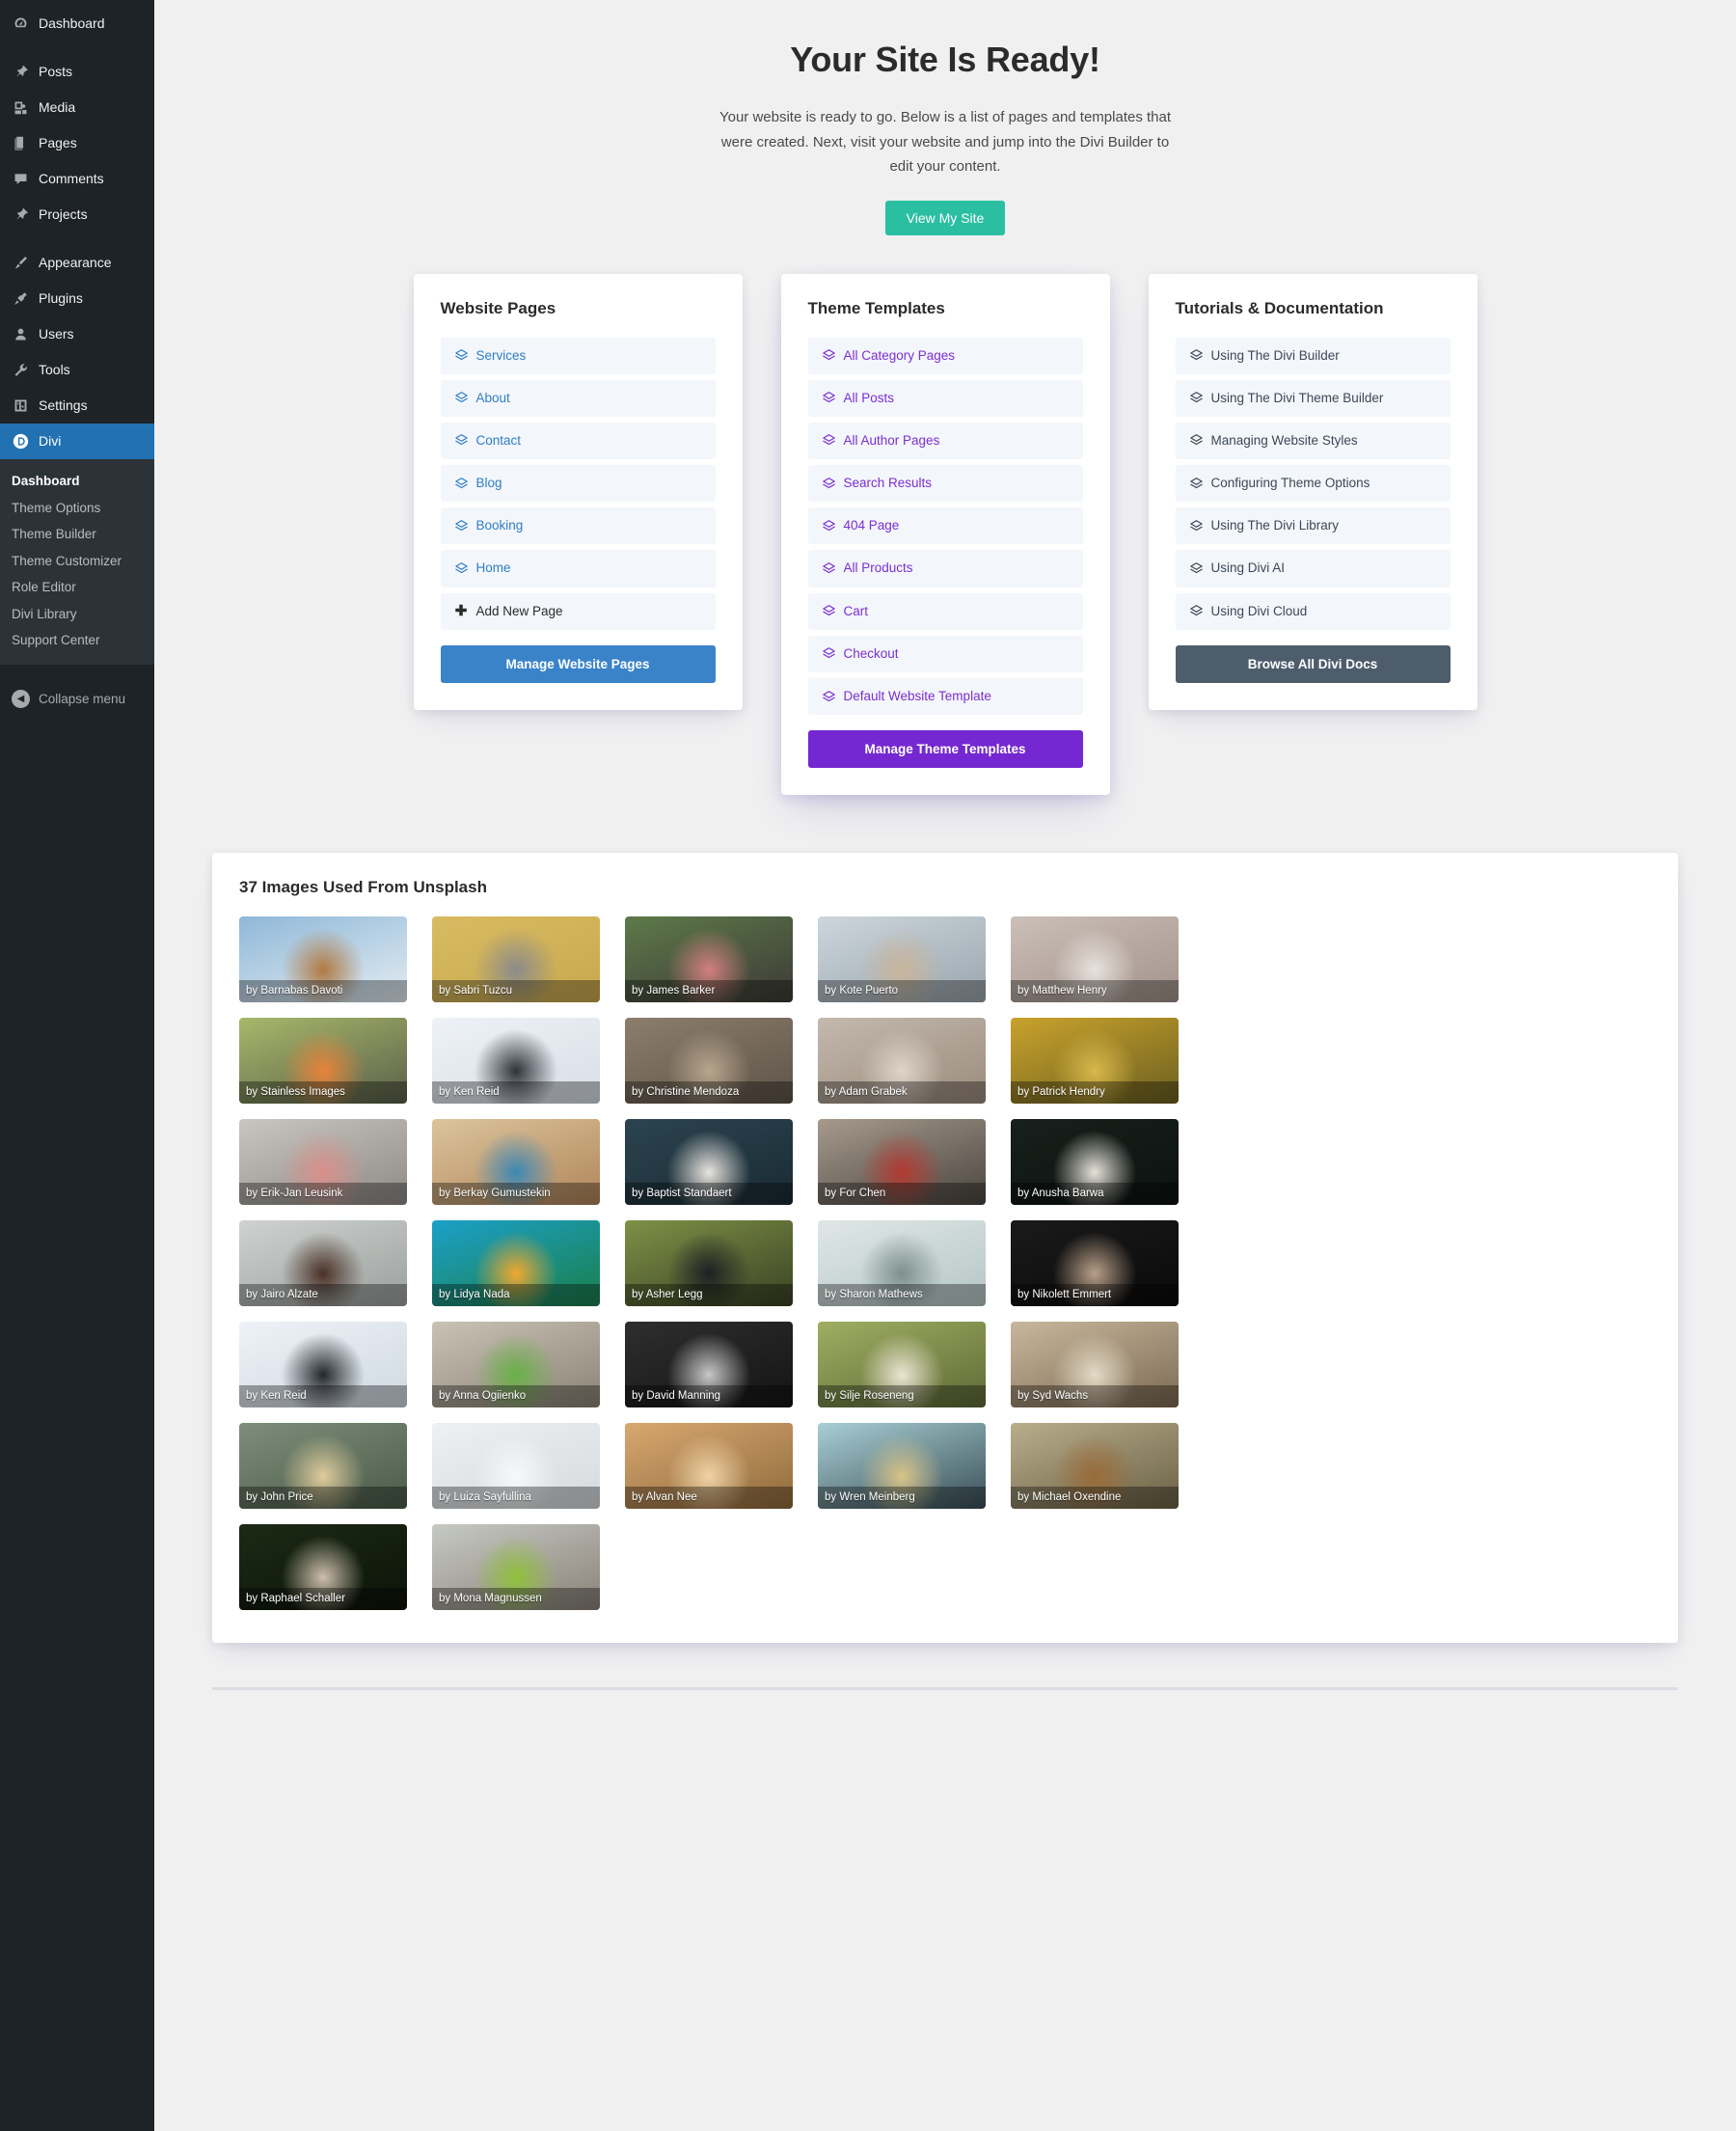 This screenshot has height=2131, width=1736. I want to click on theme-template-item: Default Website Template, so click(945, 697).